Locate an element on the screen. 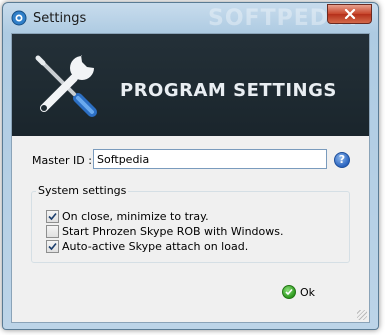 This screenshot has width=385, height=335. close-icon is located at coordinates (349, 14).